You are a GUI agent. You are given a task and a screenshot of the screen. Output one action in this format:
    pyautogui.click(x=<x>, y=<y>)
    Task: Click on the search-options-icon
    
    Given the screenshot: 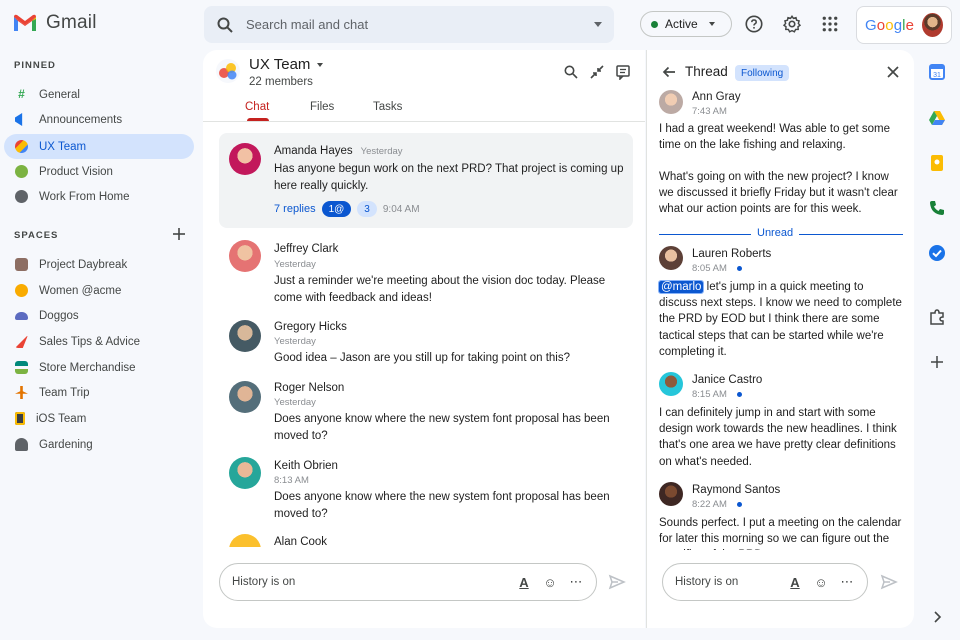 What is the action you would take?
    pyautogui.click(x=598, y=24)
    